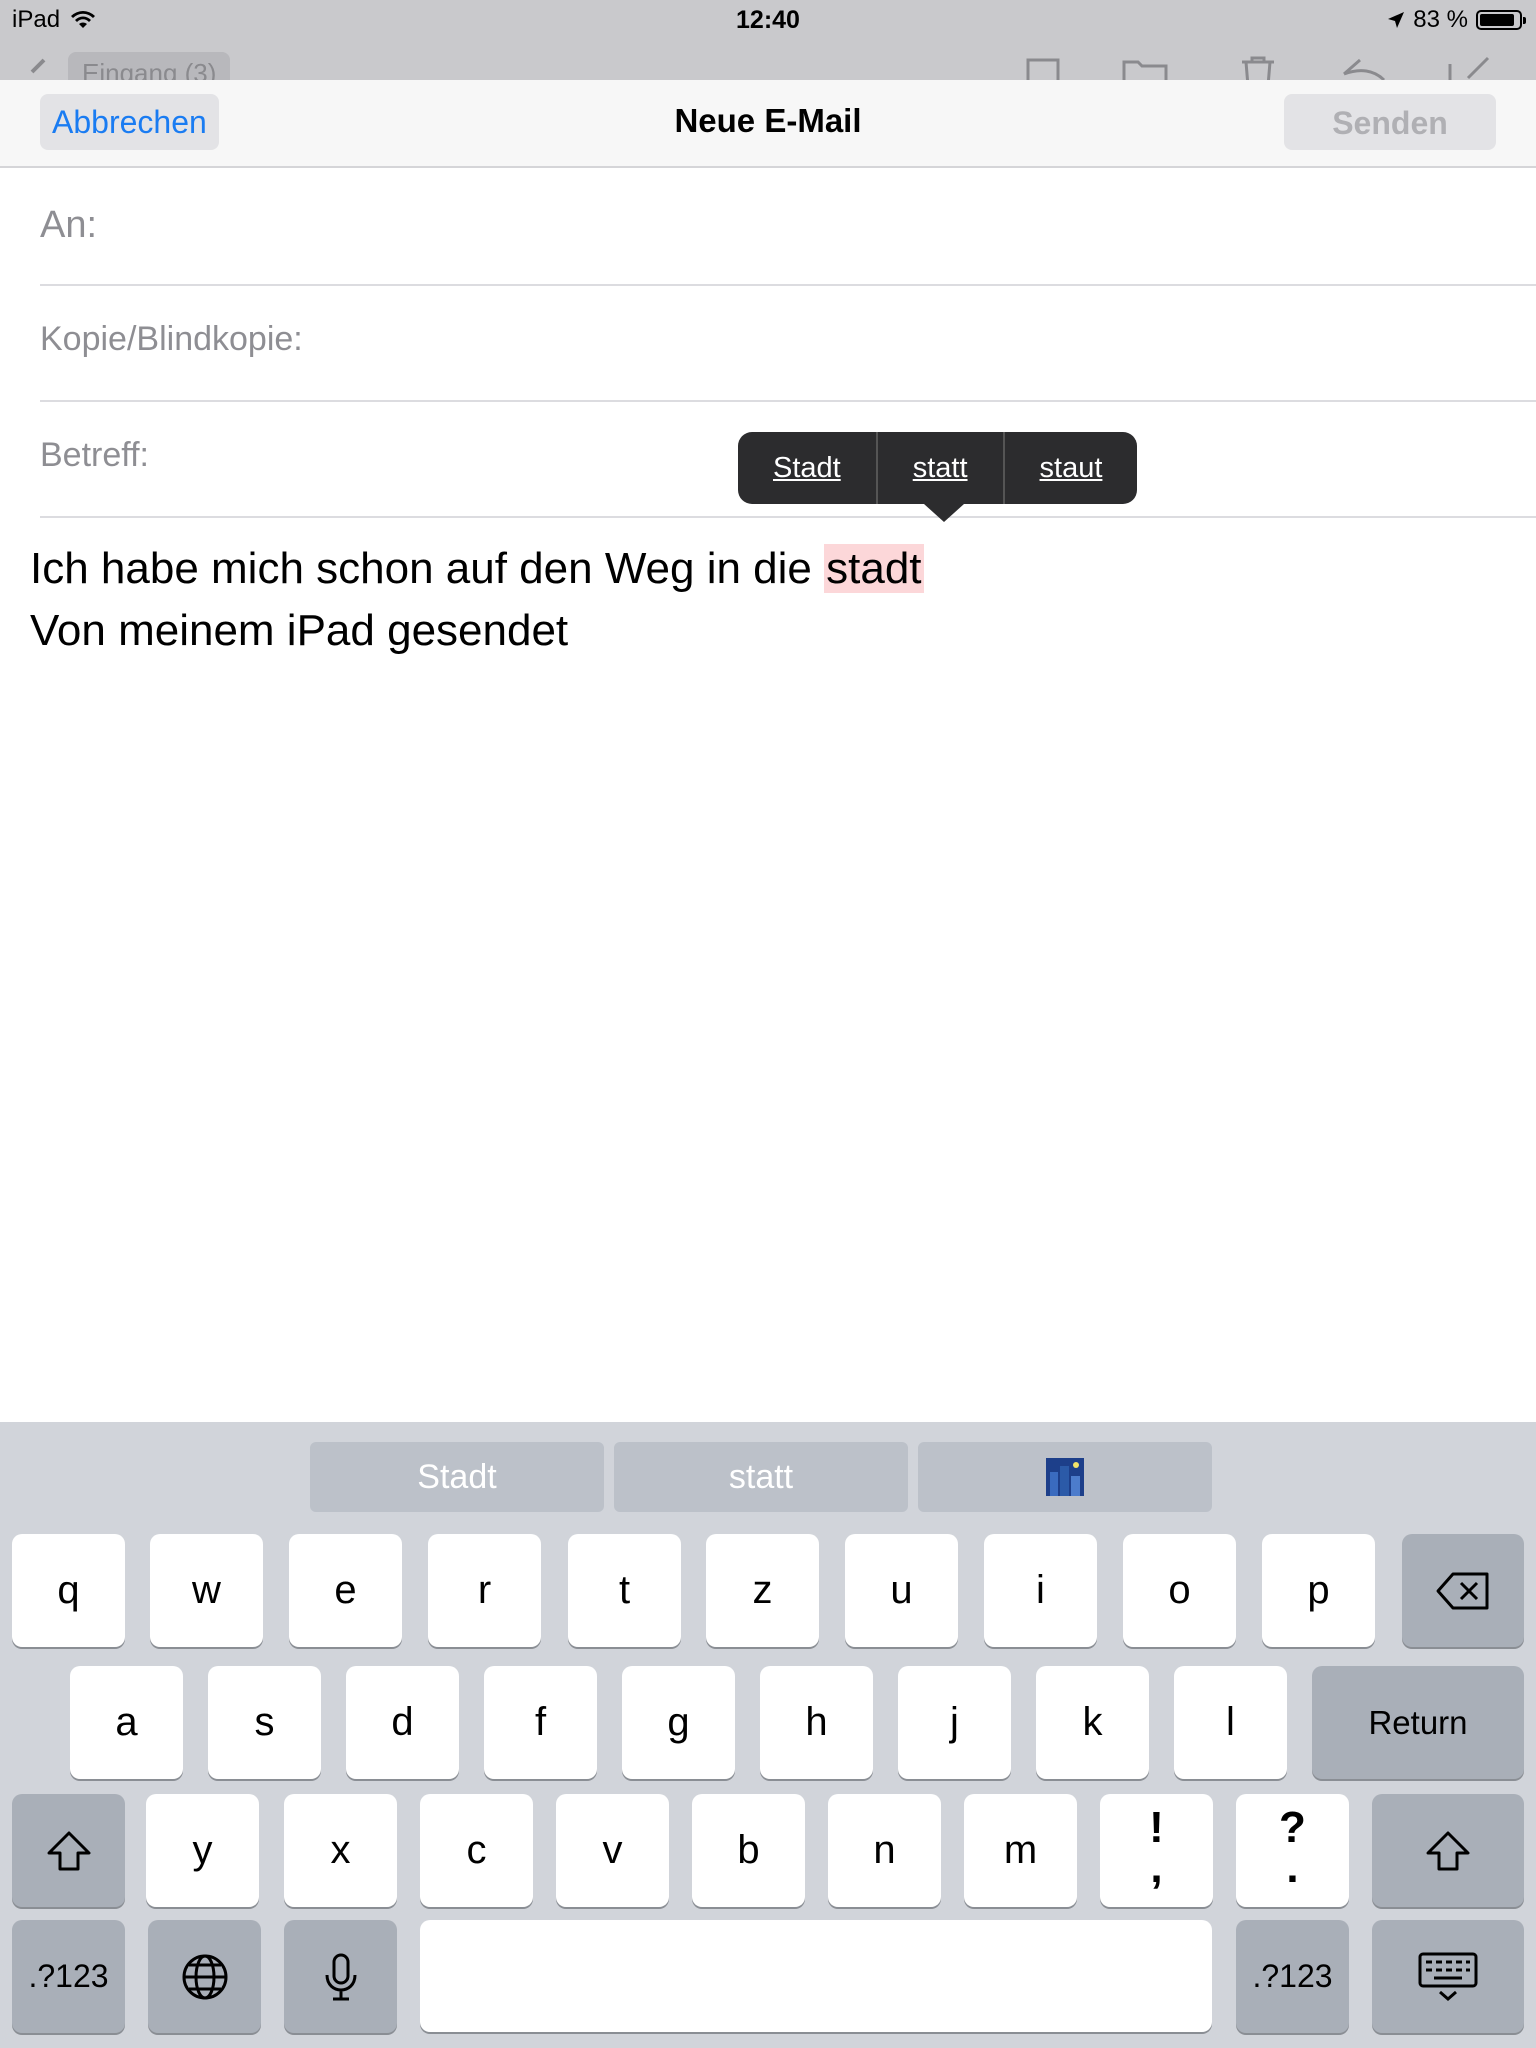  What do you see at coordinates (1230, 1722) in the screenshot?
I see `key-l: l` at bounding box center [1230, 1722].